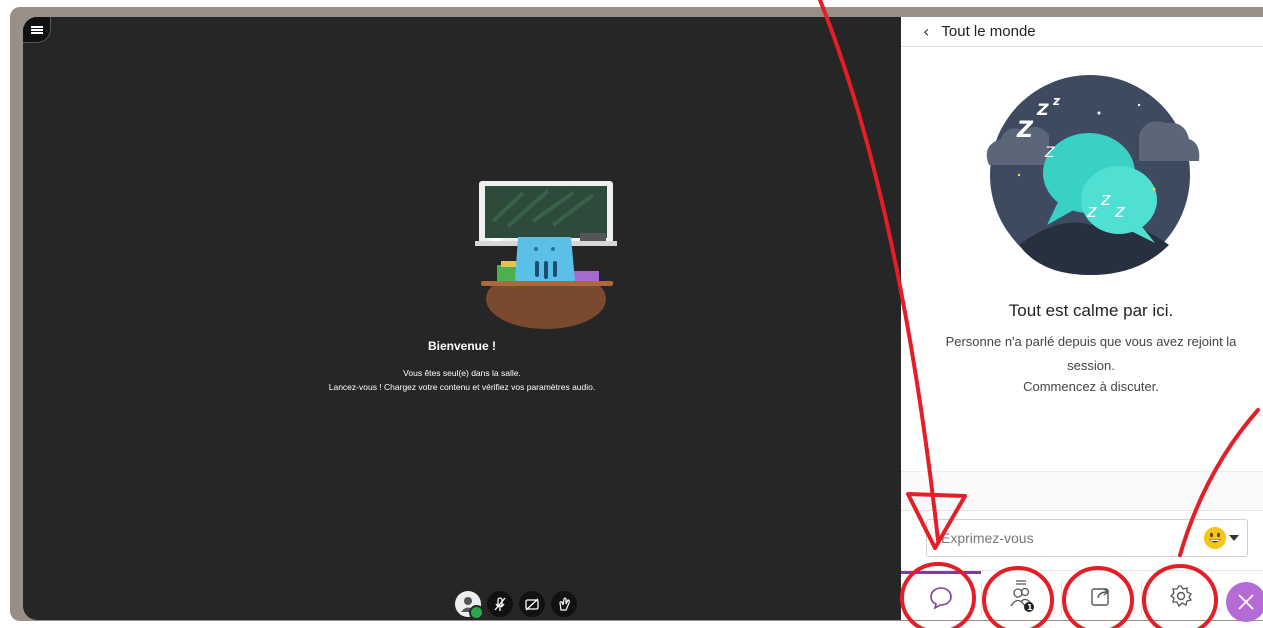  What do you see at coordinates (516, 605) in the screenshot?
I see `media-controls-bar` at bounding box center [516, 605].